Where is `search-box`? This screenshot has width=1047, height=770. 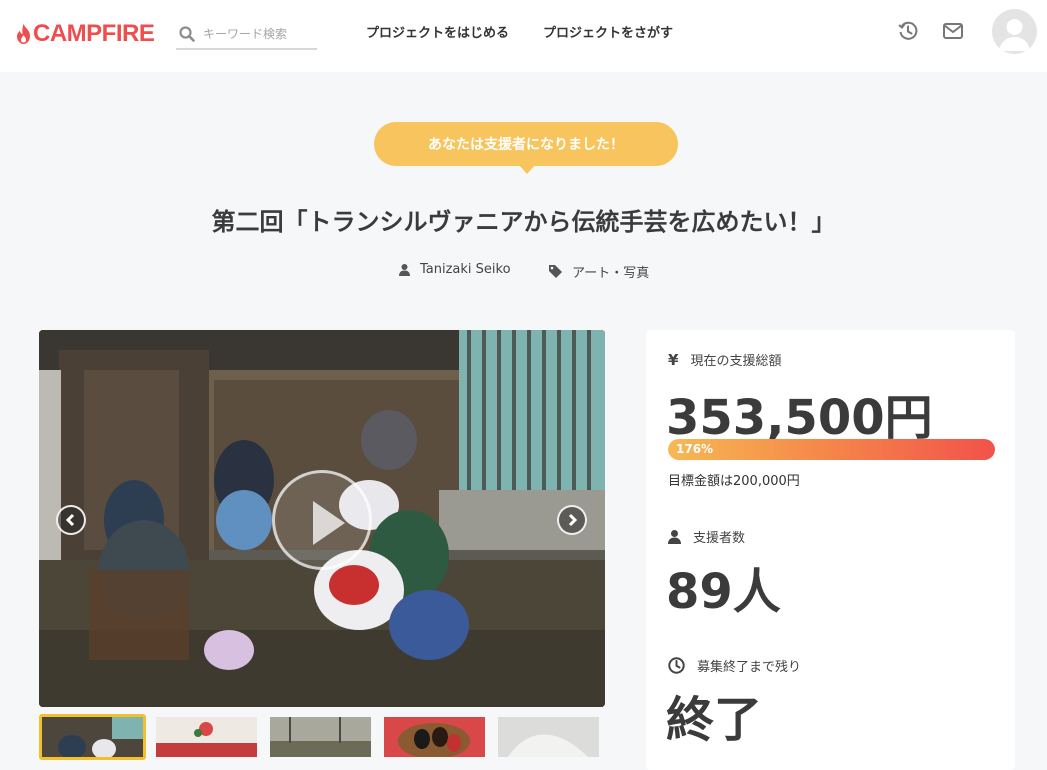 search-box is located at coordinates (246, 35).